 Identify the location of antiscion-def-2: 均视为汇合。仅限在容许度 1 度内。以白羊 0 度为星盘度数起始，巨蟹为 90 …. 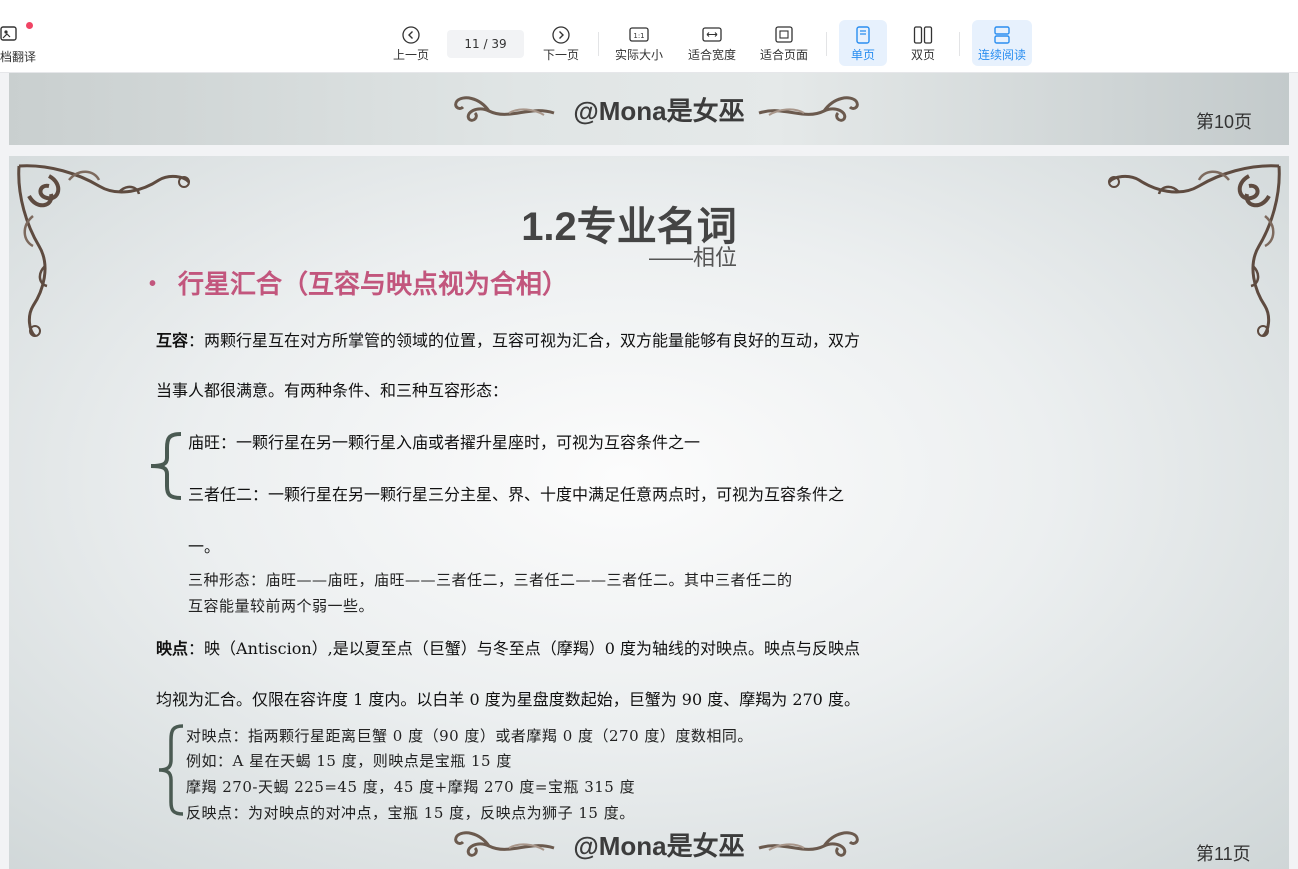
(508, 699).